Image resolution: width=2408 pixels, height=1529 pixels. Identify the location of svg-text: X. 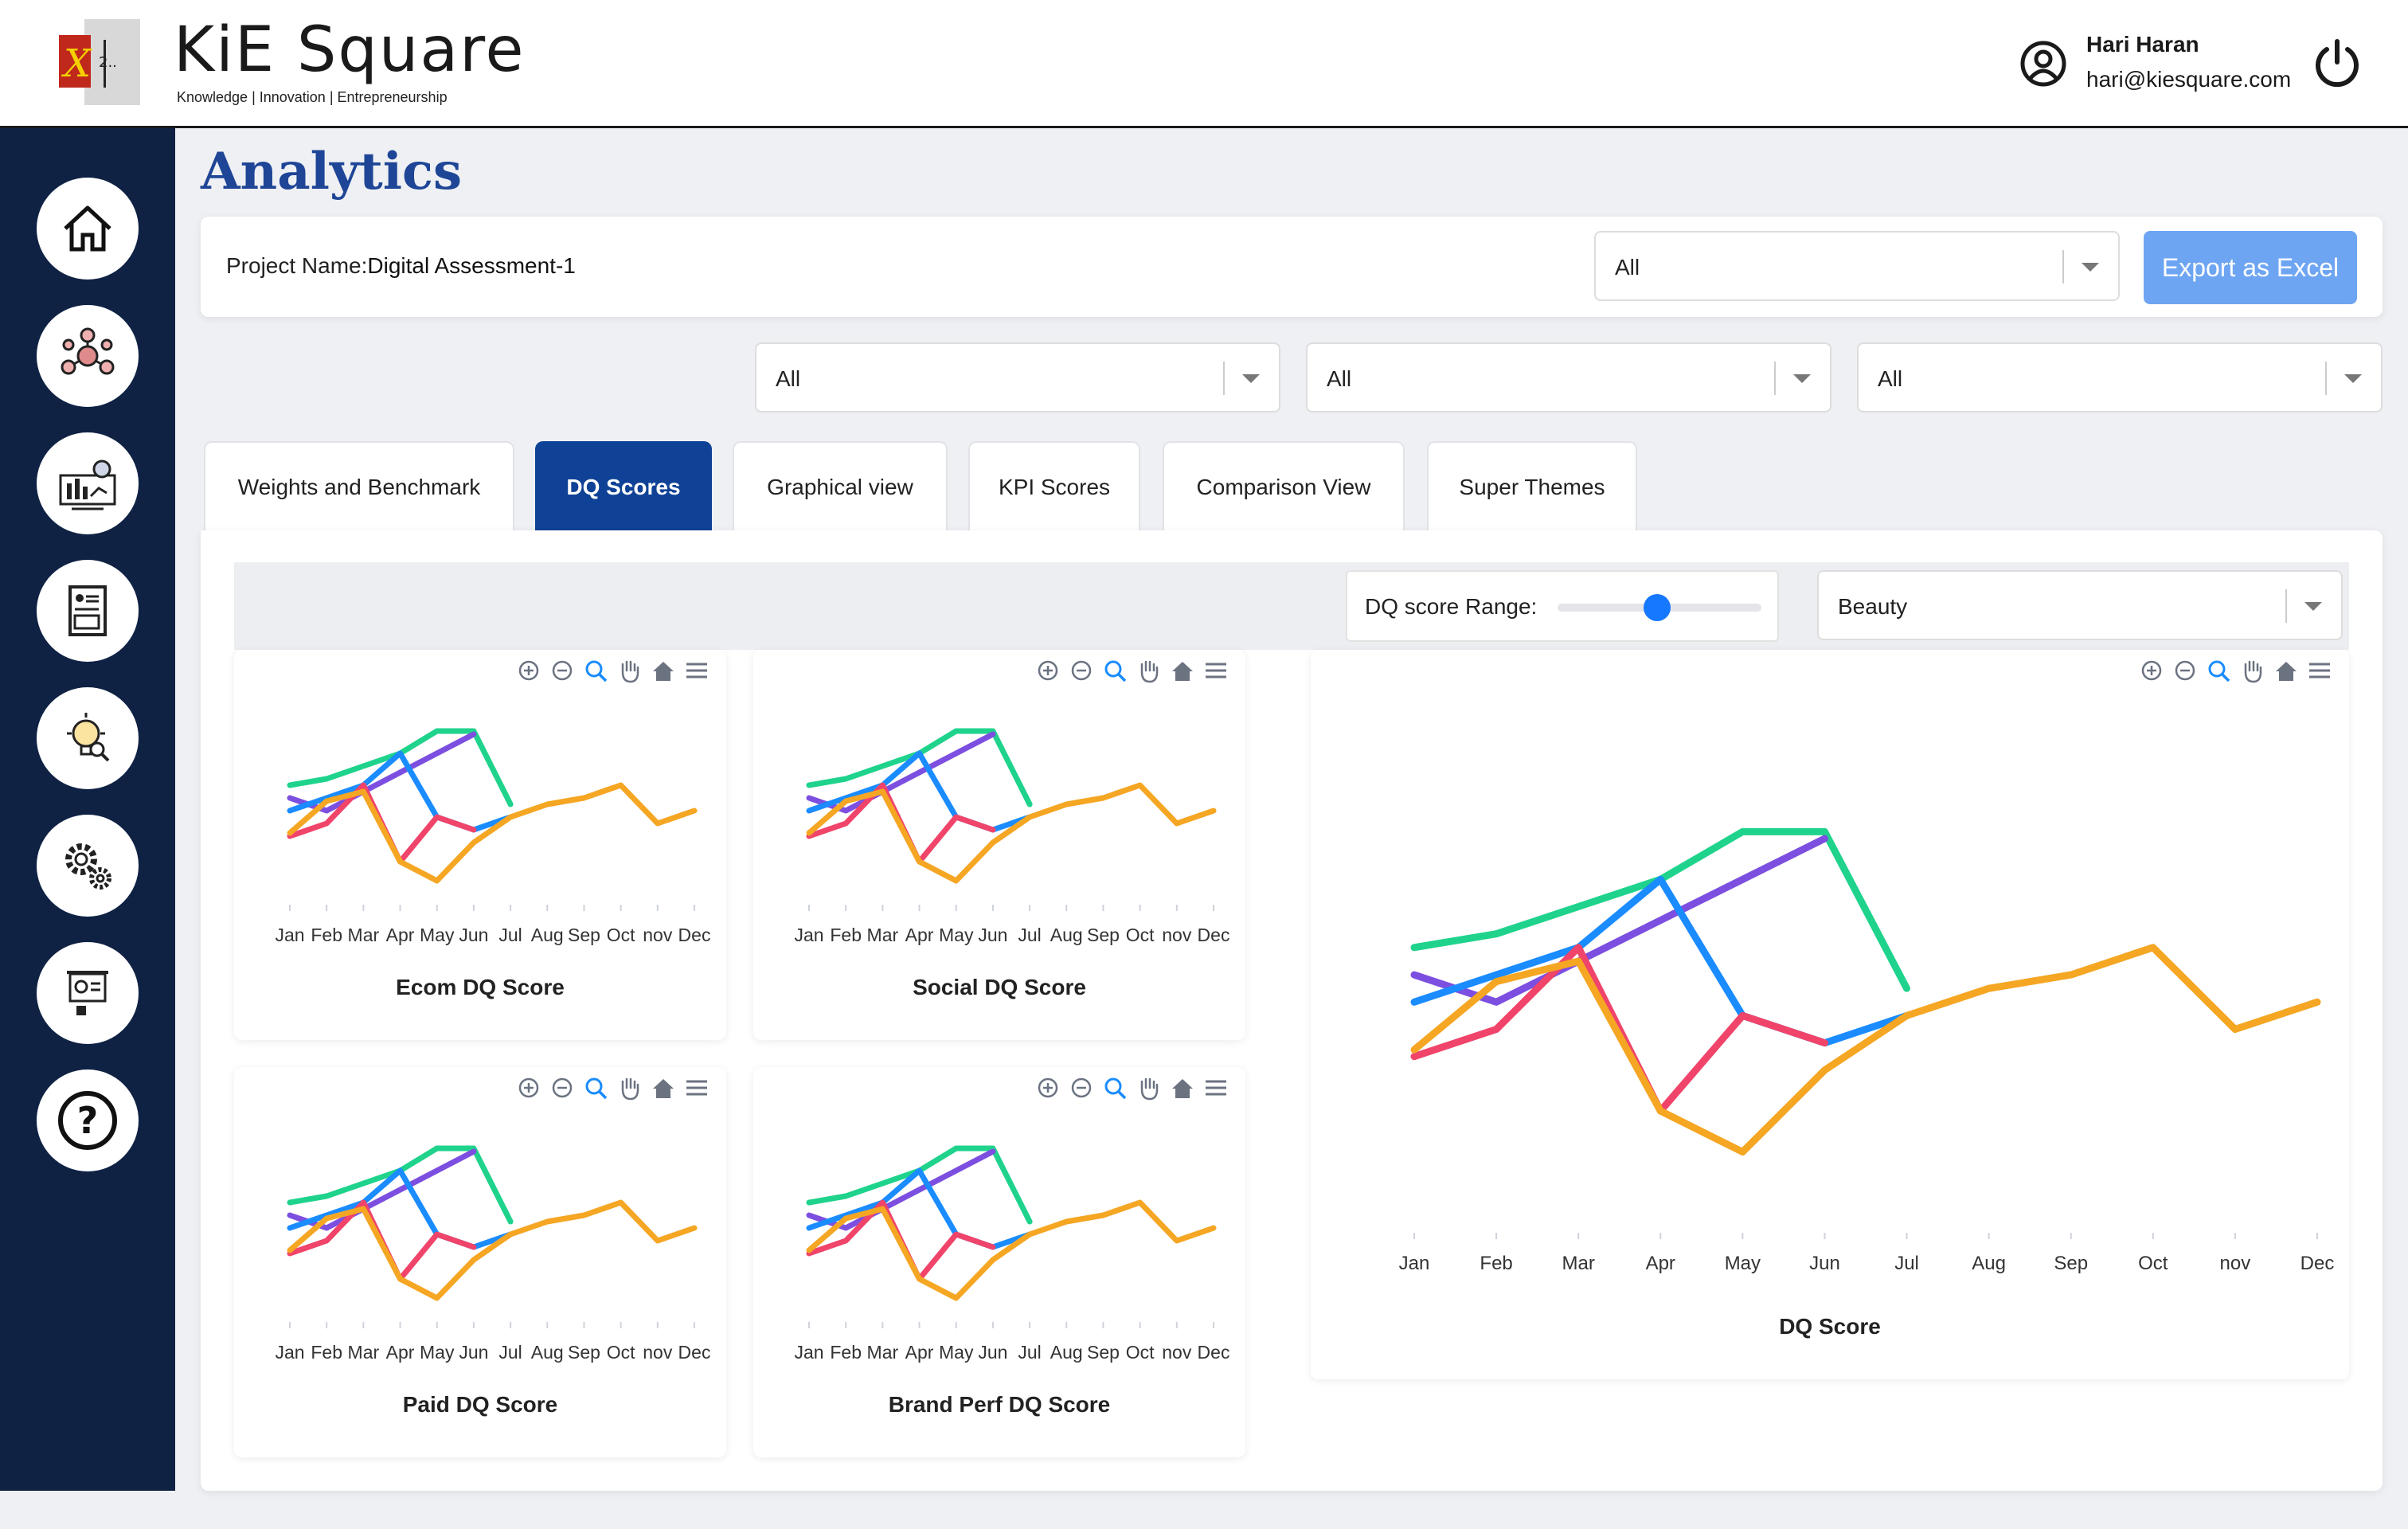
(76, 63).